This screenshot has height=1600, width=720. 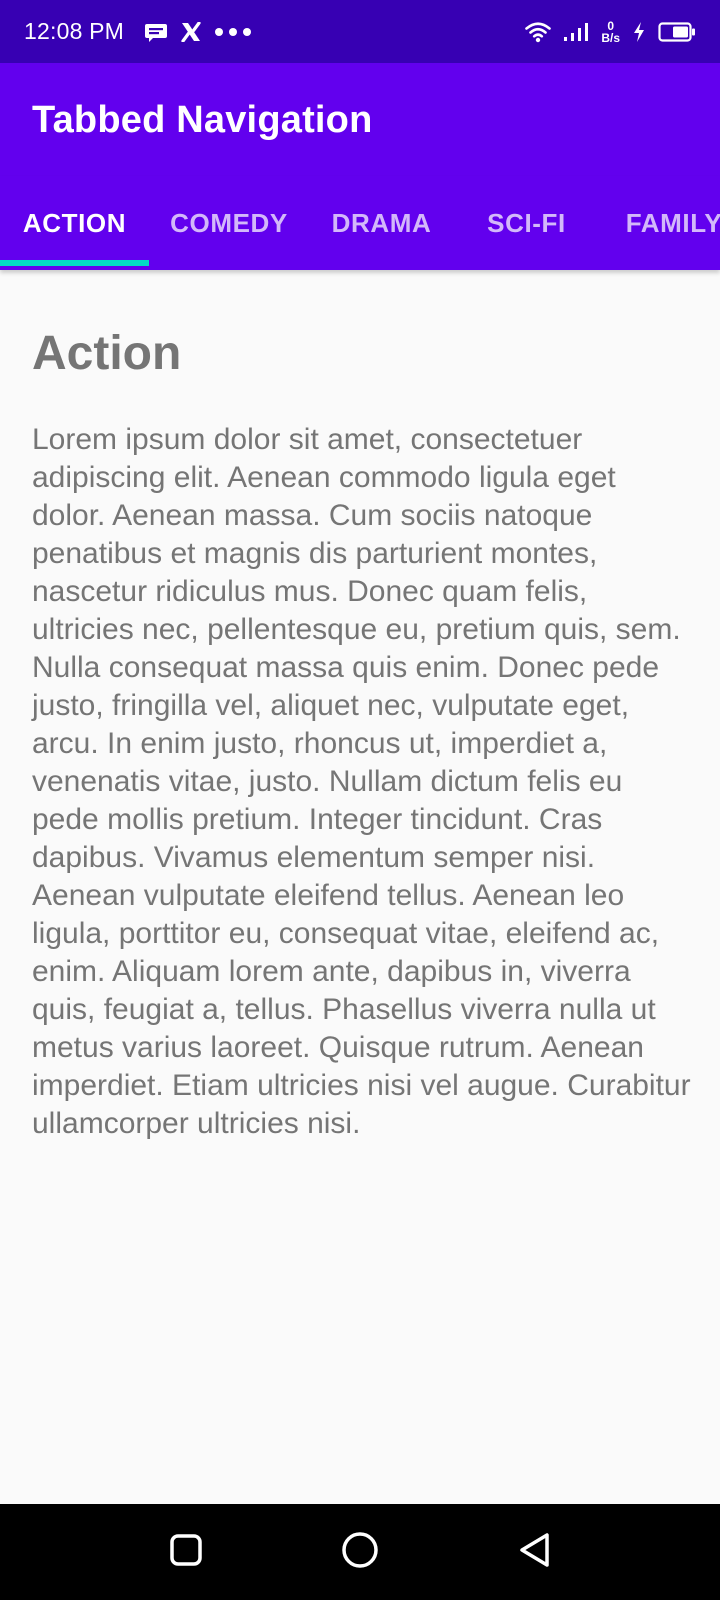 What do you see at coordinates (576, 32) in the screenshot?
I see `signal-icon` at bounding box center [576, 32].